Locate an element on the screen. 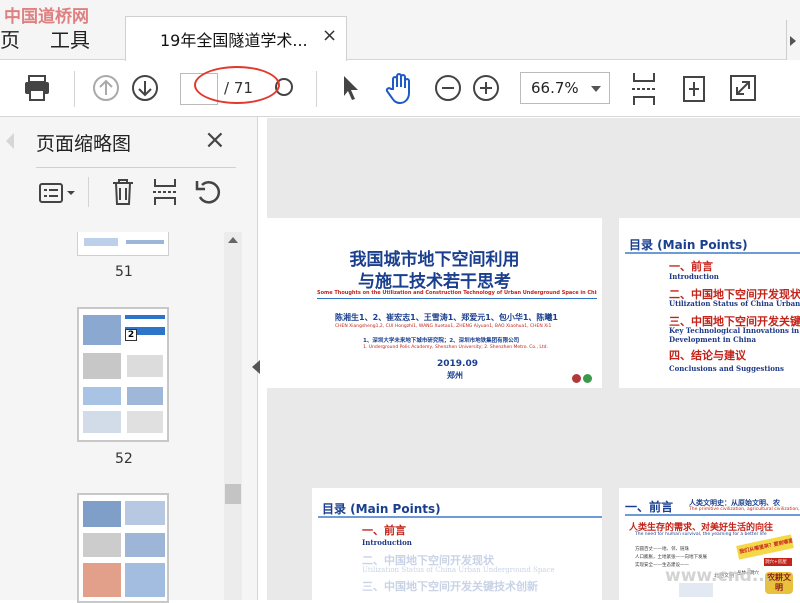 The width and height of the screenshot is (800, 603). next-page-icon is located at coordinates (145, 88).